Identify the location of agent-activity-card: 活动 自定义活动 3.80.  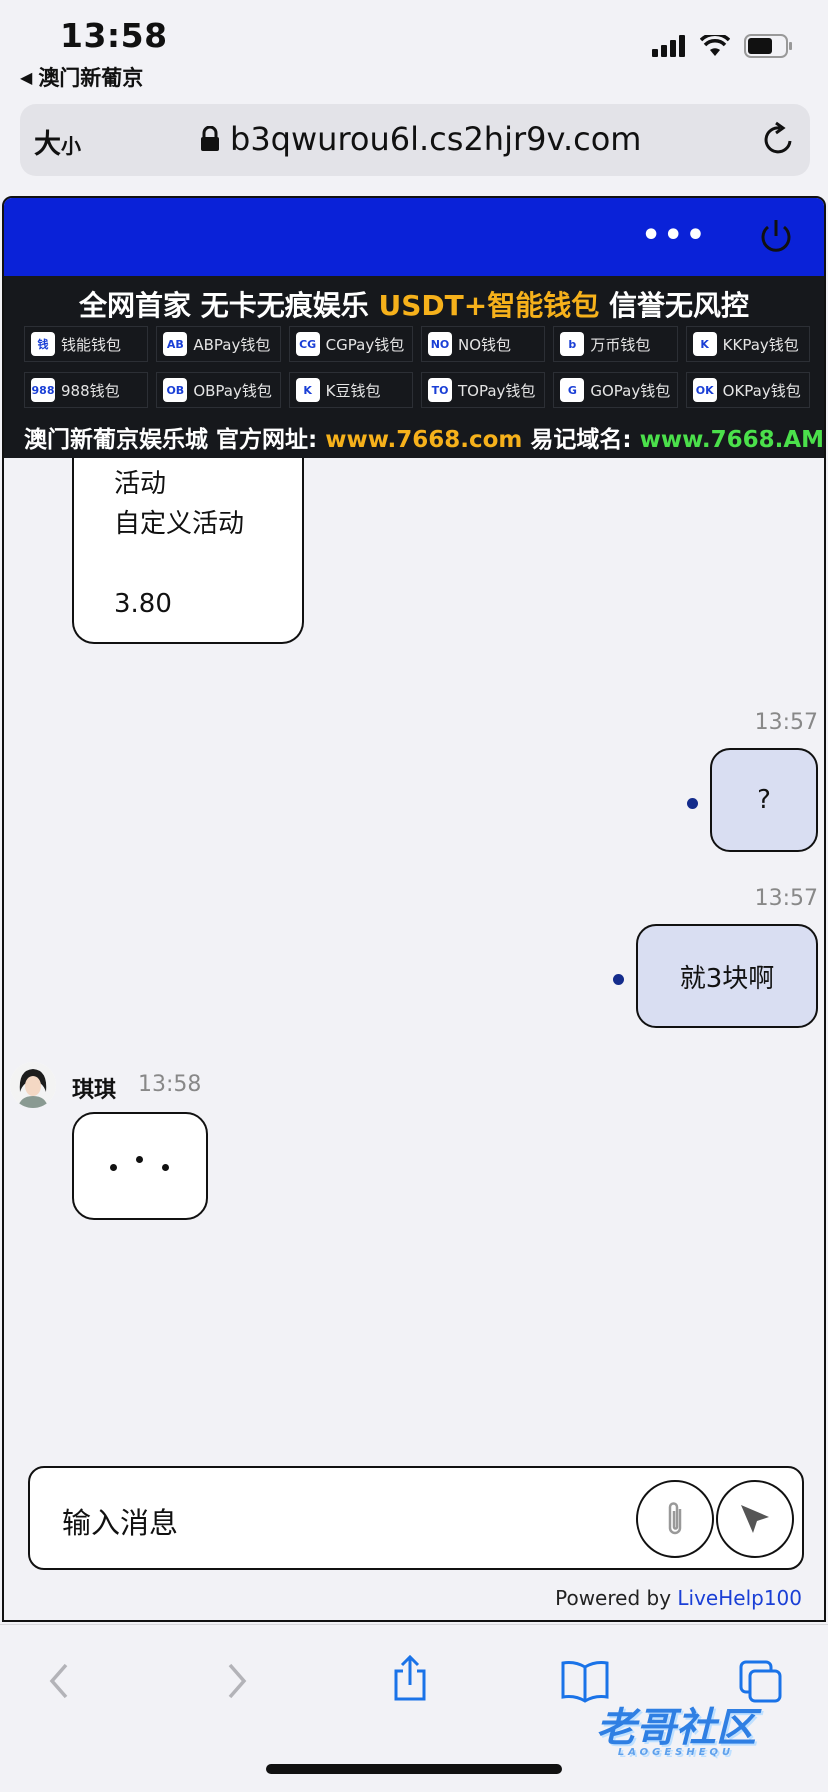
(188, 551).